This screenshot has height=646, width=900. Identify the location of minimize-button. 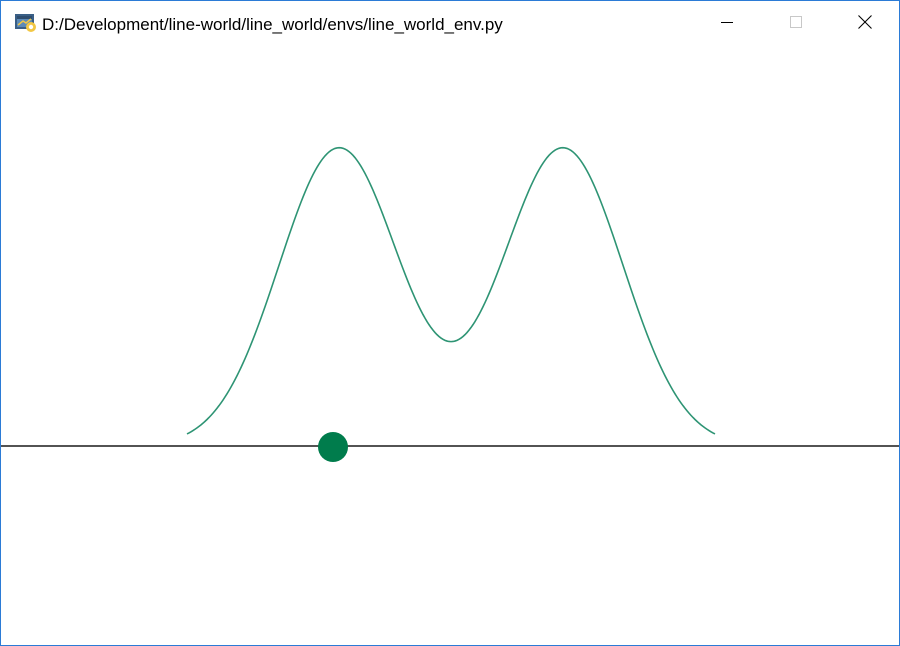
(727, 24).